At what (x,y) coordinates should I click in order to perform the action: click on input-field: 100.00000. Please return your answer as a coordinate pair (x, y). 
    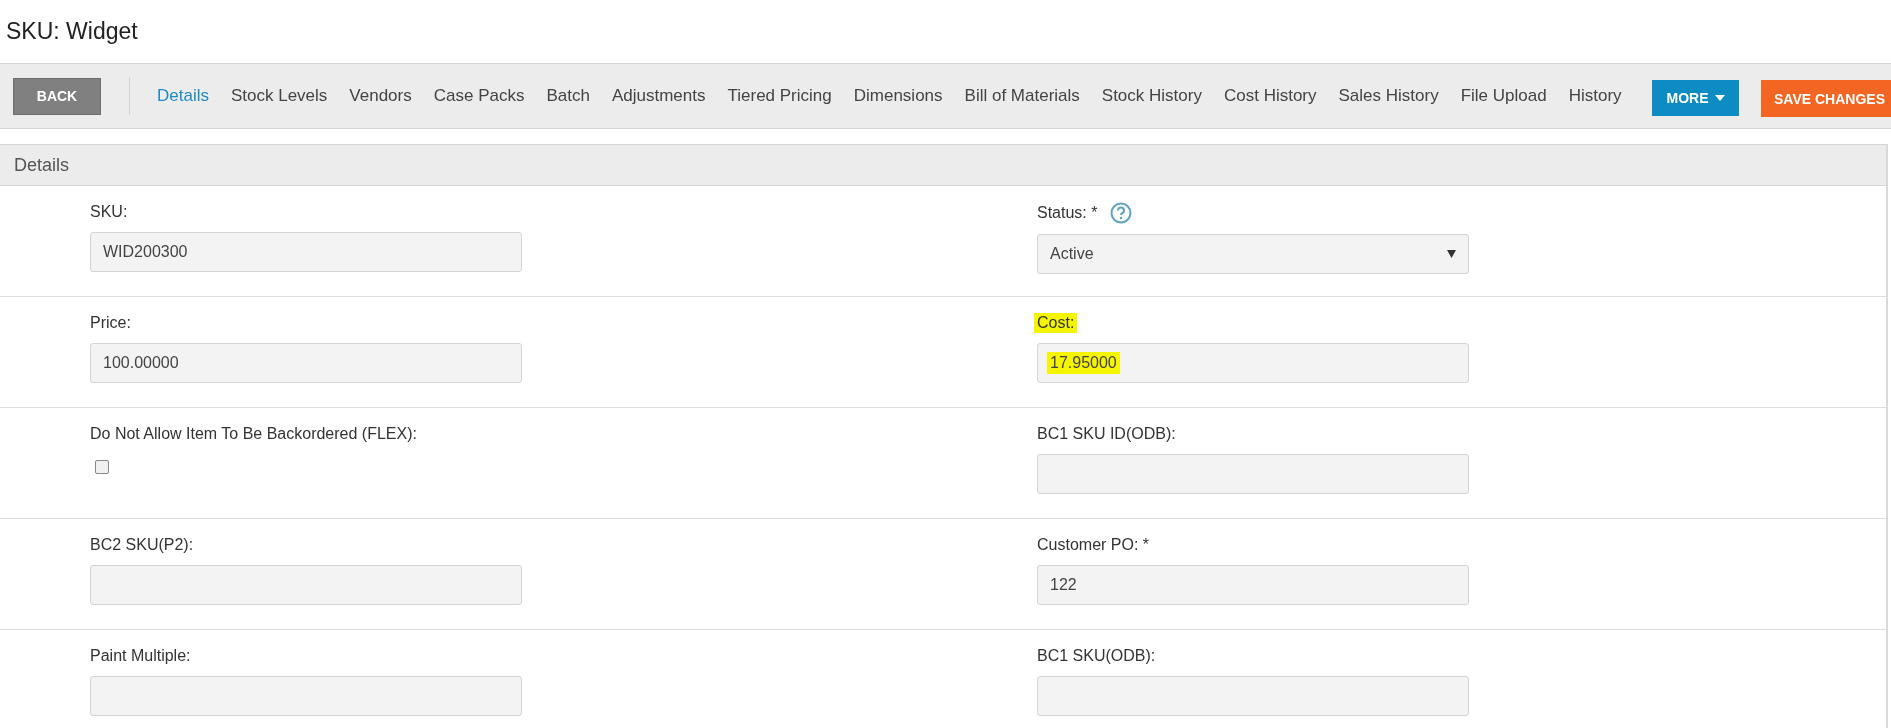
    Looking at the image, I should click on (306, 363).